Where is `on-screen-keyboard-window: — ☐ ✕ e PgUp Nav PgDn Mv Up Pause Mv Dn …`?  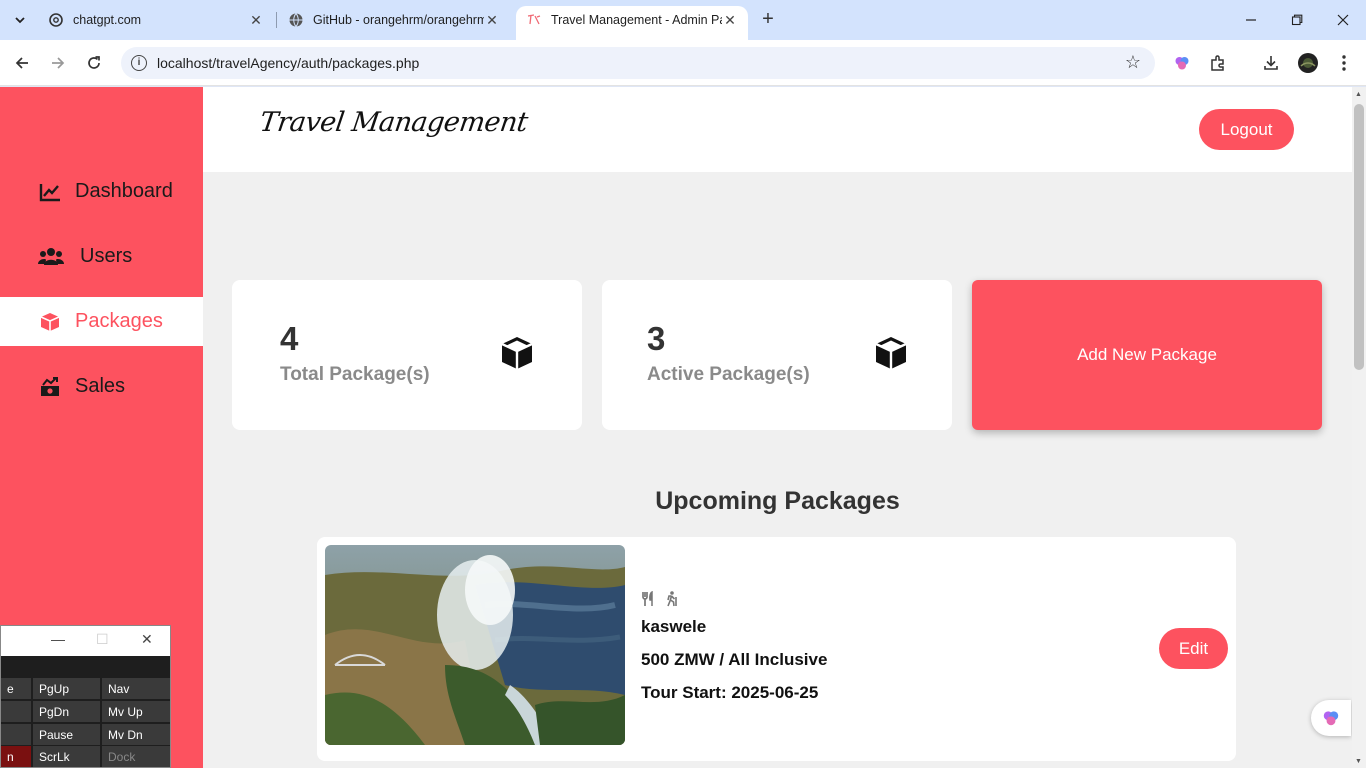
on-screen-keyboard-window: — ☐ ✕ e PgUp Nav PgDn Mv Up Pause Mv Dn … is located at coordinates (85, 696).